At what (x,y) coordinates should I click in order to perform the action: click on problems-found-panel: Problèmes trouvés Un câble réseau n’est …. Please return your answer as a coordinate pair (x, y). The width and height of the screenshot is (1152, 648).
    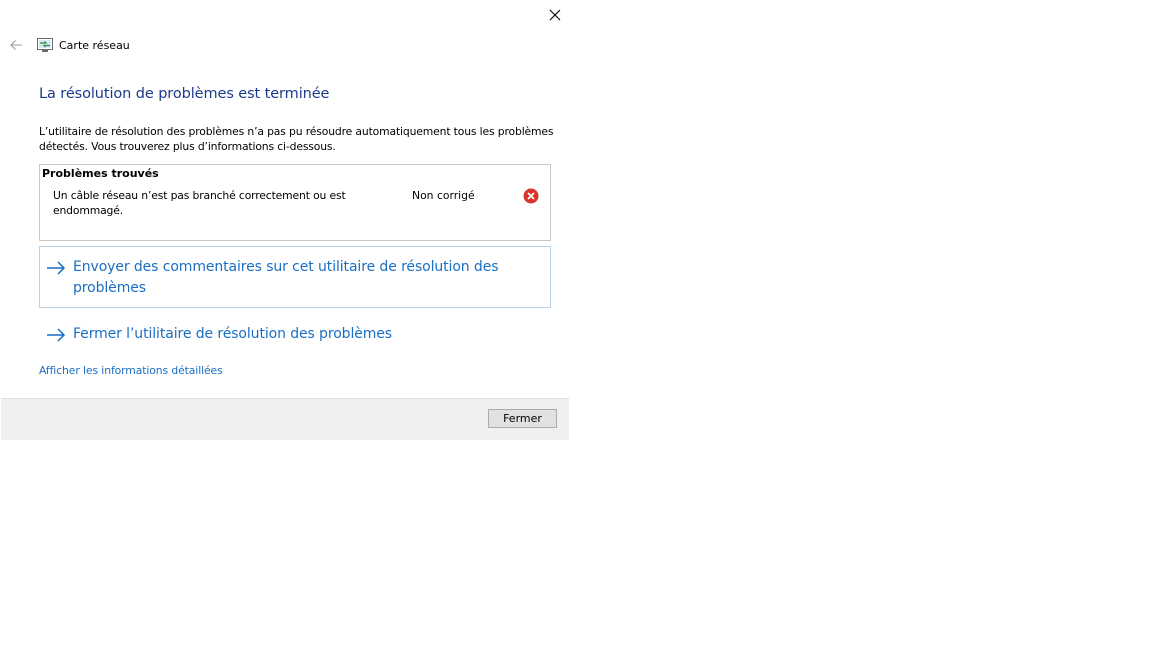
    Looking at the image, I should click on (295, 202).